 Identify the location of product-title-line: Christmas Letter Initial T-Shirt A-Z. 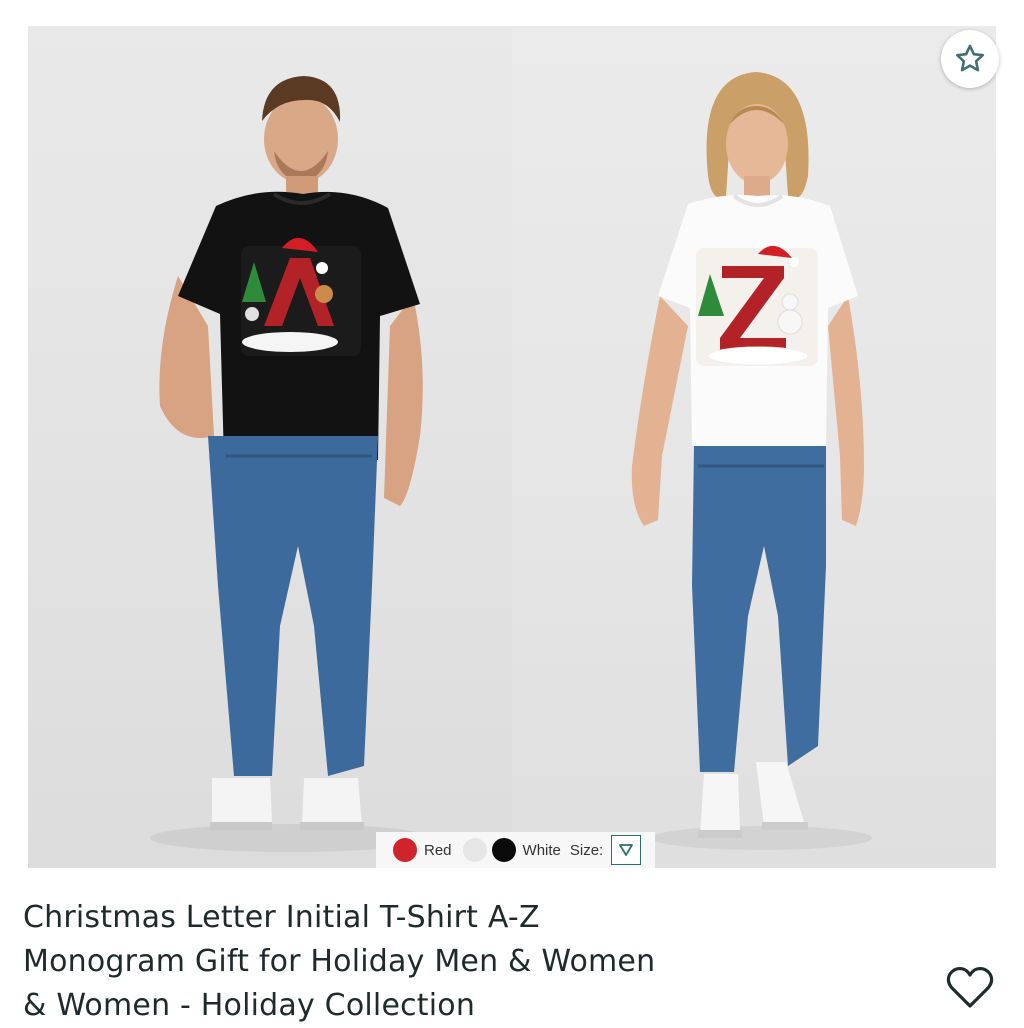
(281, 917).